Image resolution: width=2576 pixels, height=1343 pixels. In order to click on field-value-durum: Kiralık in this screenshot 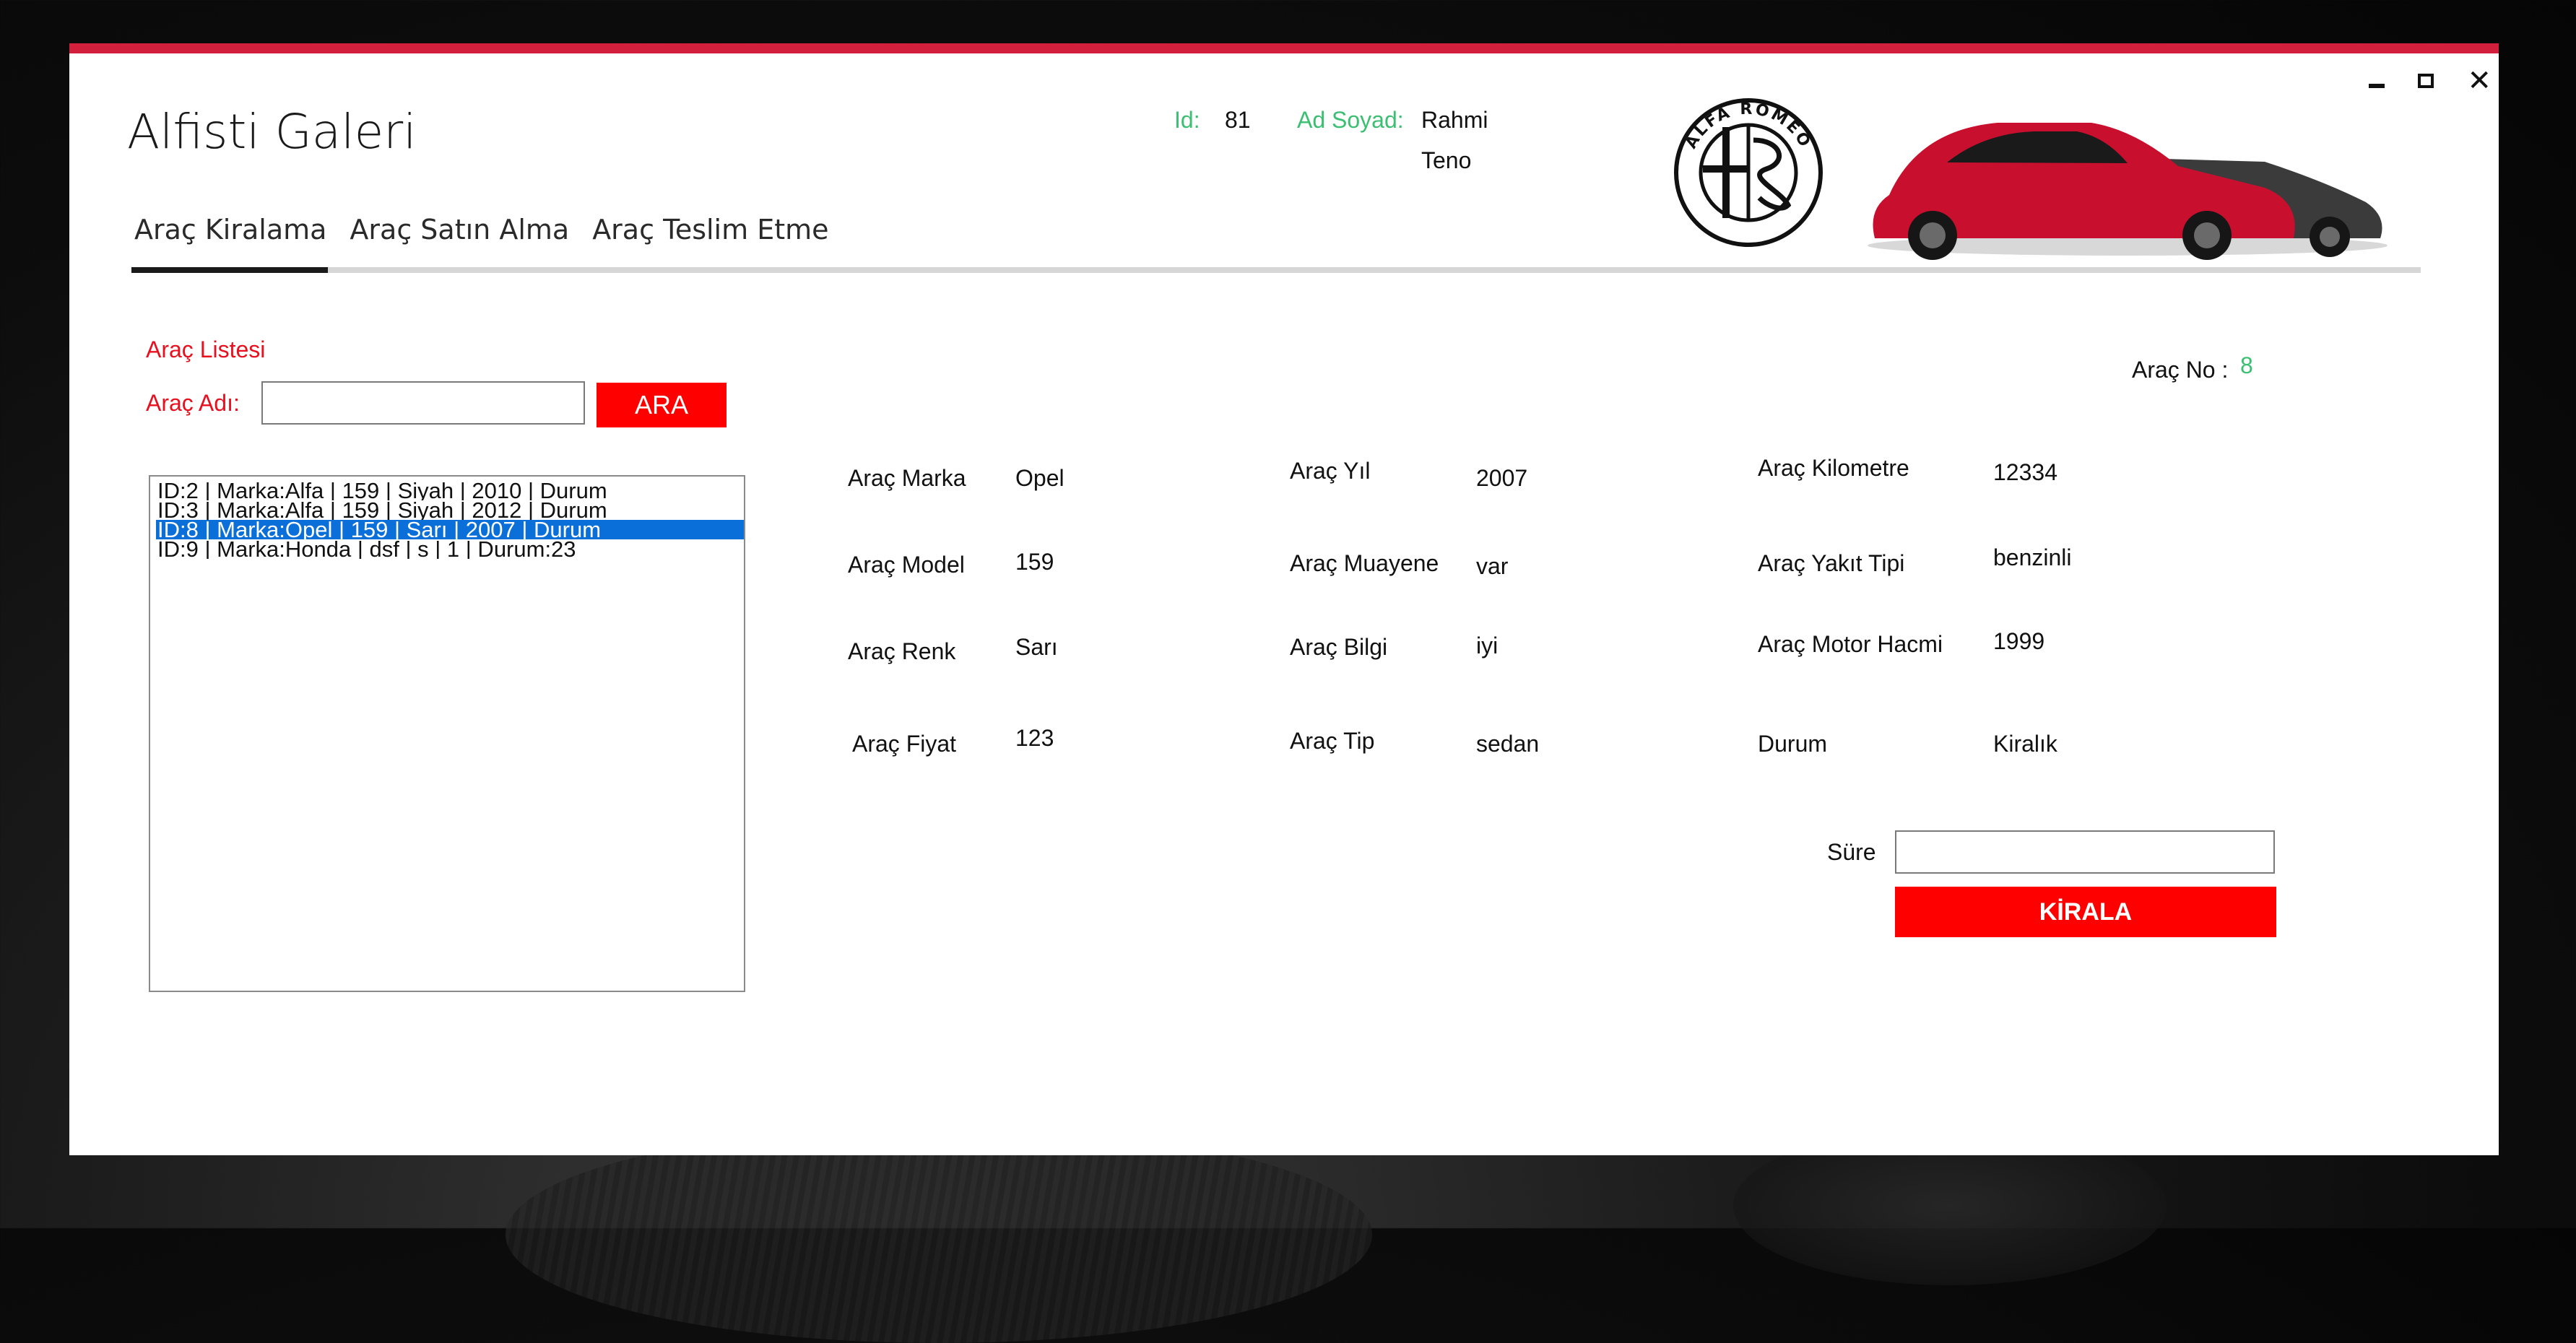, I will do `click(2025, 744)`.